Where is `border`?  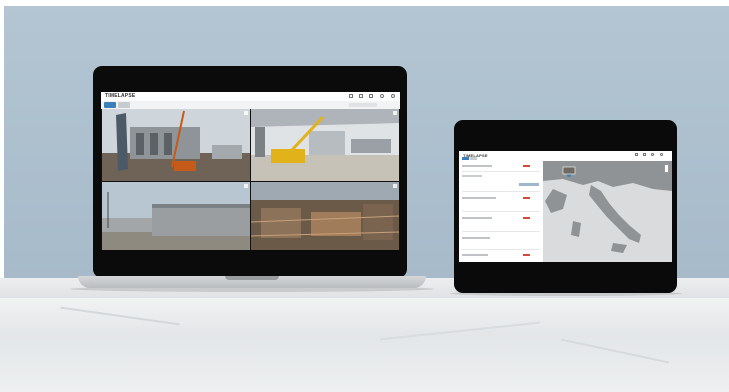
border is located at coordinates (364, 3).